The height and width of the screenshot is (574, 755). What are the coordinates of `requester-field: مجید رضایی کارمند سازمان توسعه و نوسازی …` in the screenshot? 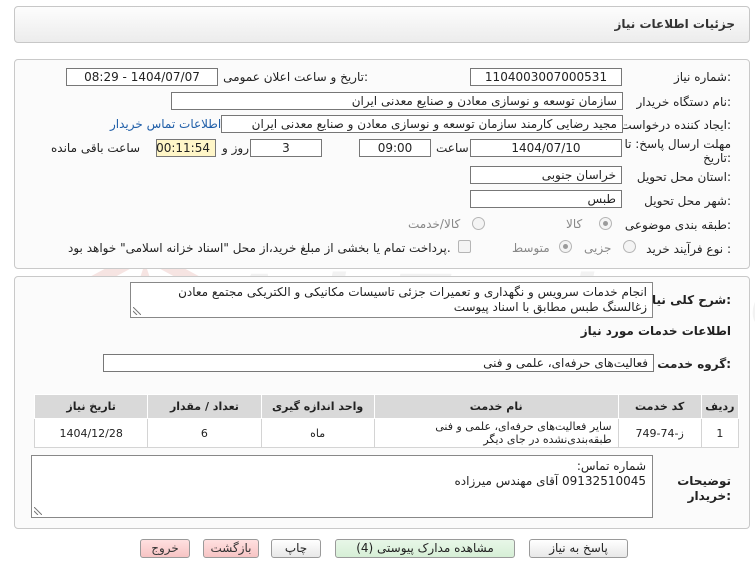 It's located at (422, 124).